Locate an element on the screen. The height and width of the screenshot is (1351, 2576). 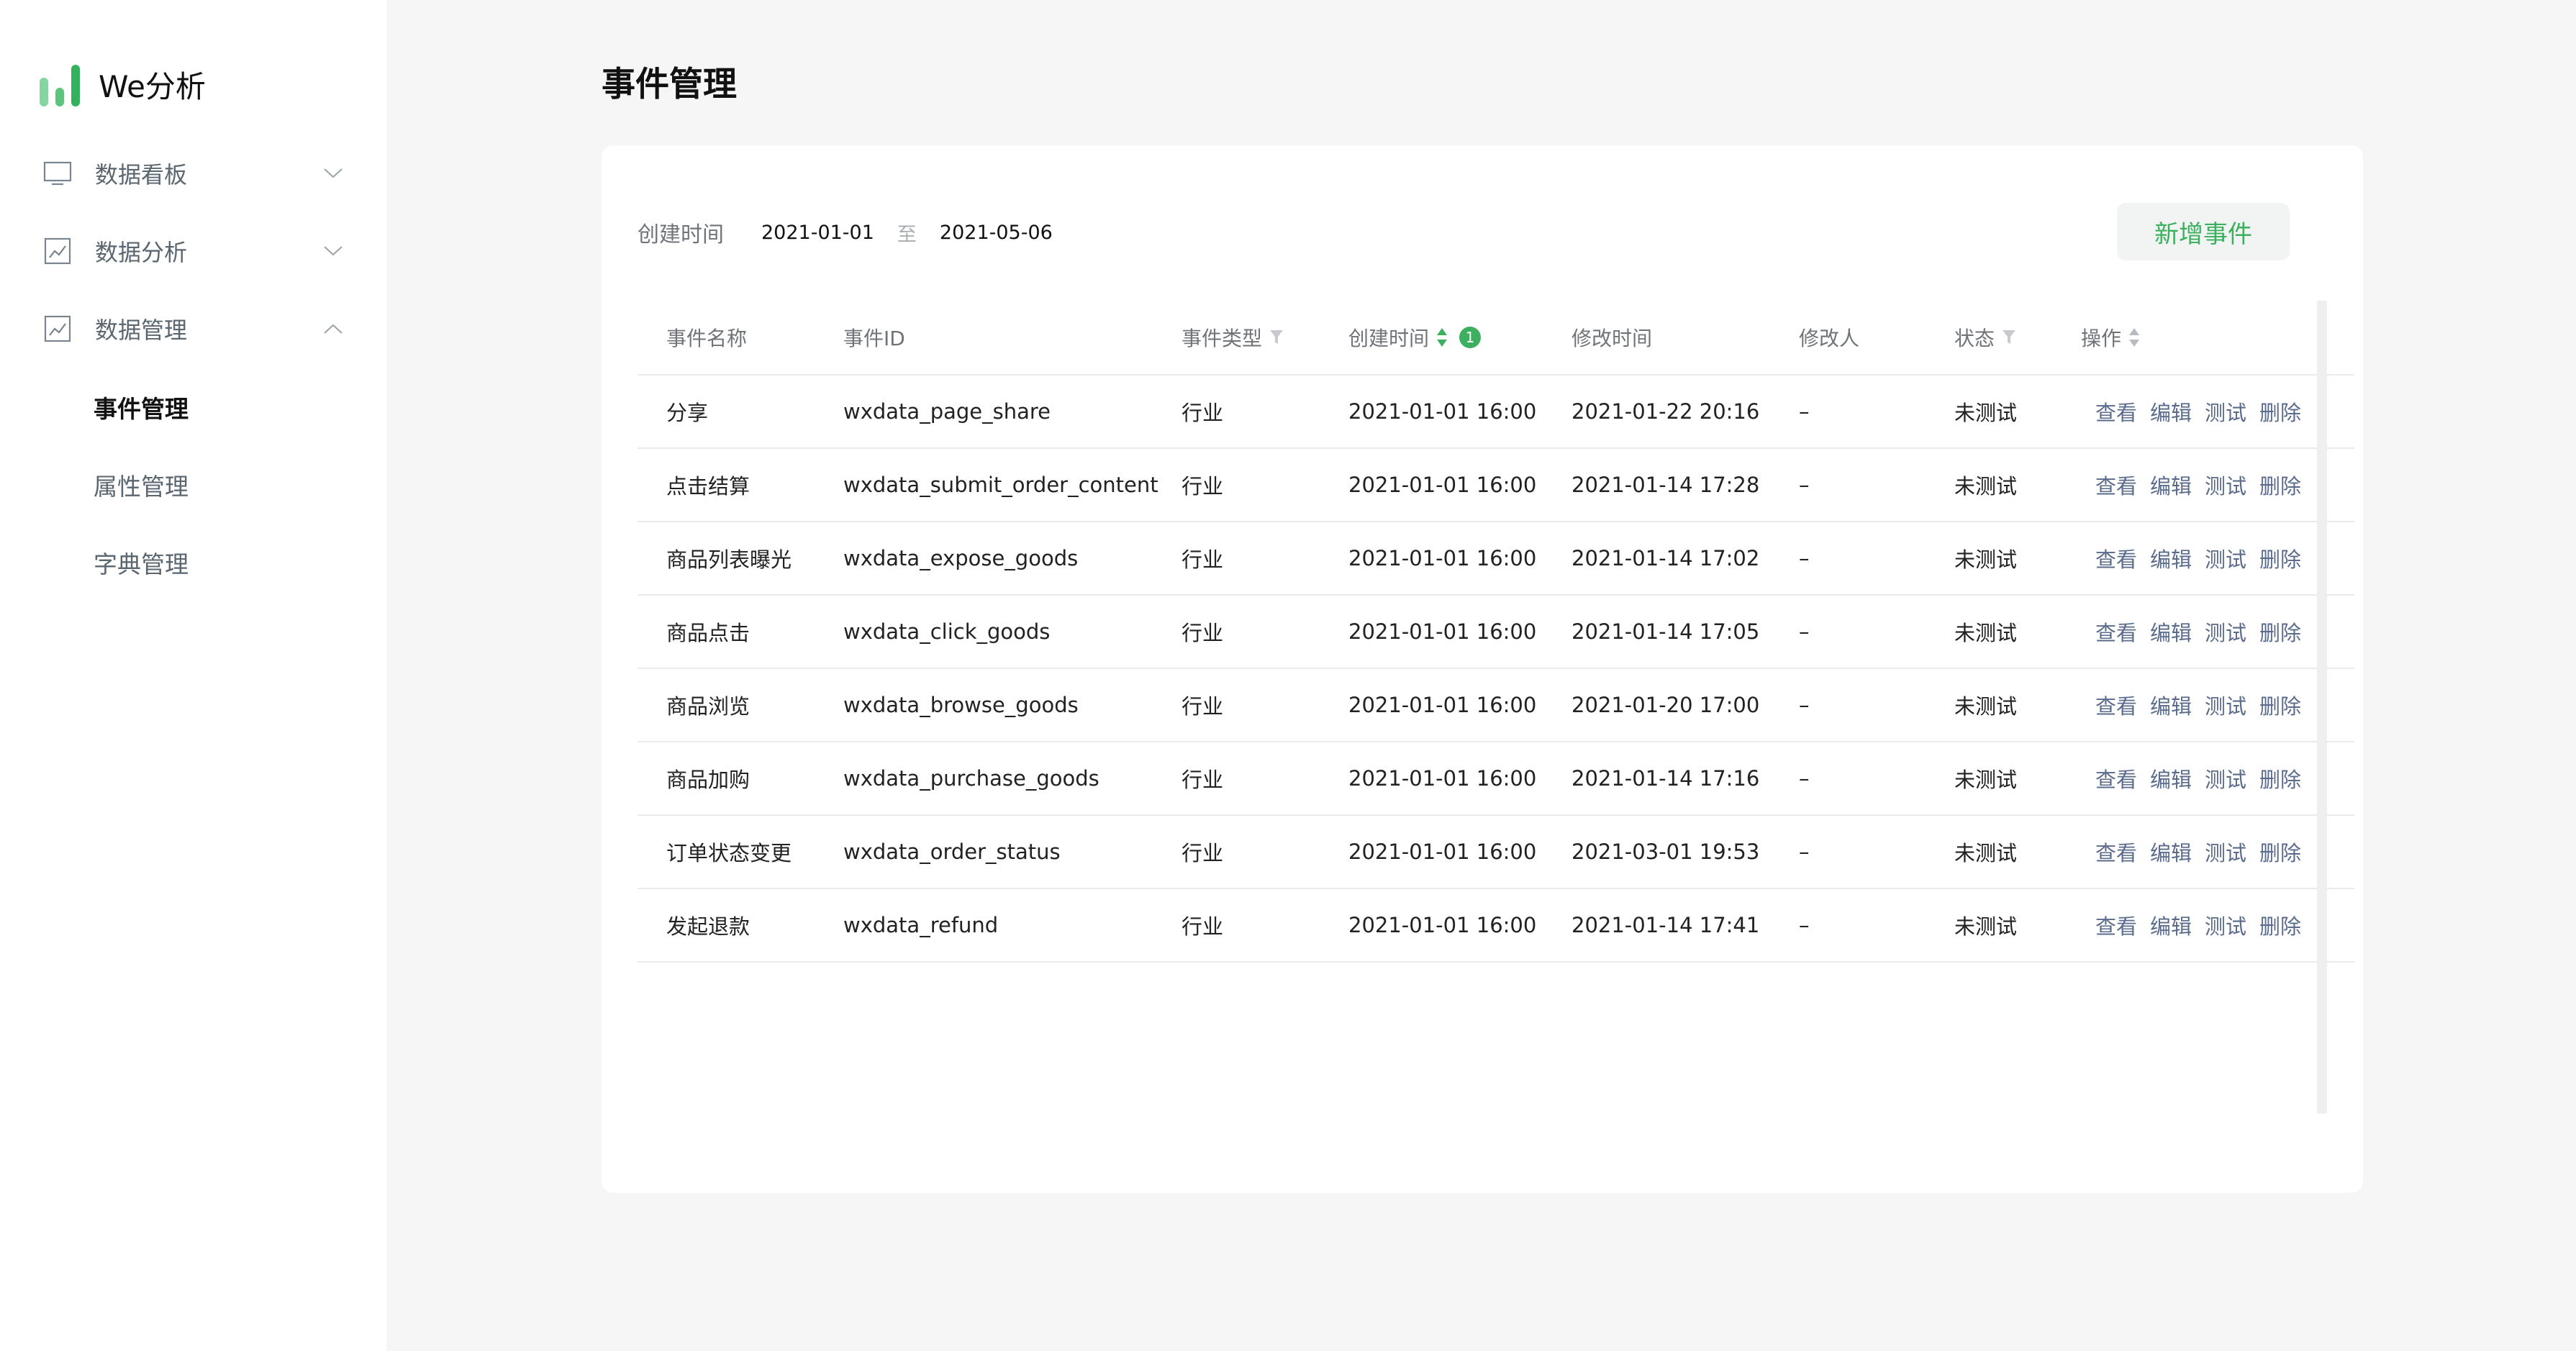
modified-time-cell: 2021-01-14 17:05 is located at coordinates (1685, 632).